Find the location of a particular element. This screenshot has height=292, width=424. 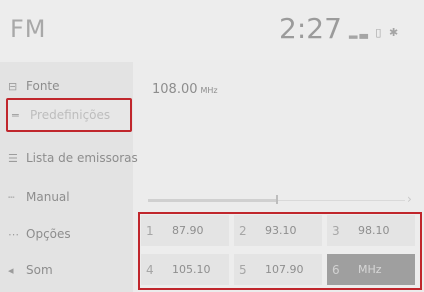

options-icon: ⋯ is located at coordinates (13, 234).